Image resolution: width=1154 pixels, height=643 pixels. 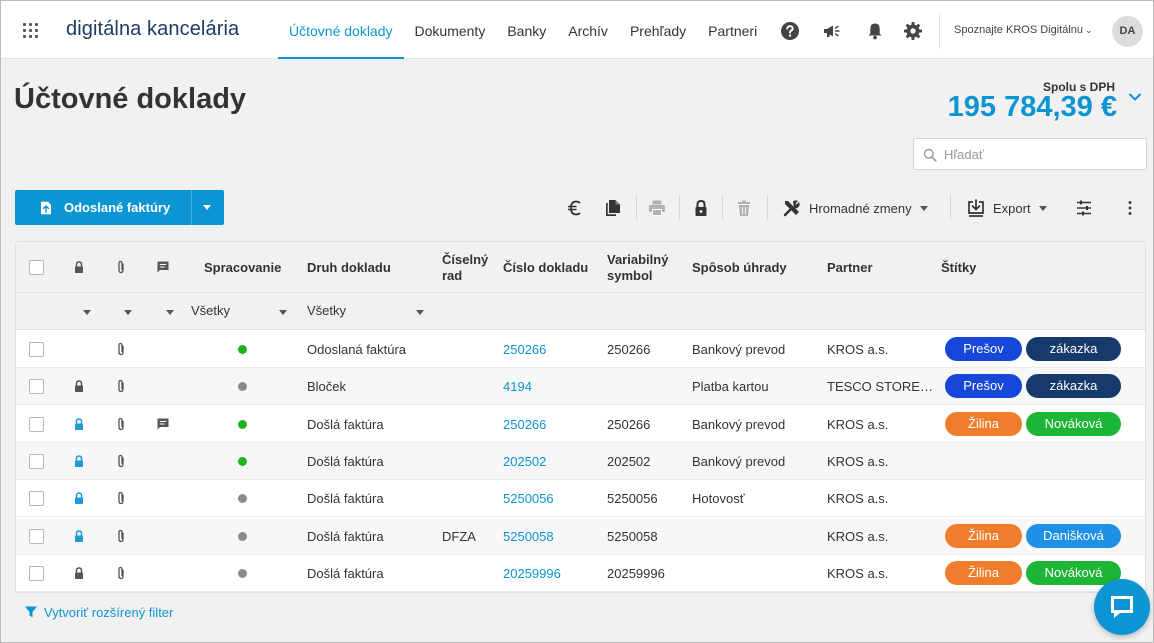 I want to click on export-menu: Export, so click(x=1020, y=208).